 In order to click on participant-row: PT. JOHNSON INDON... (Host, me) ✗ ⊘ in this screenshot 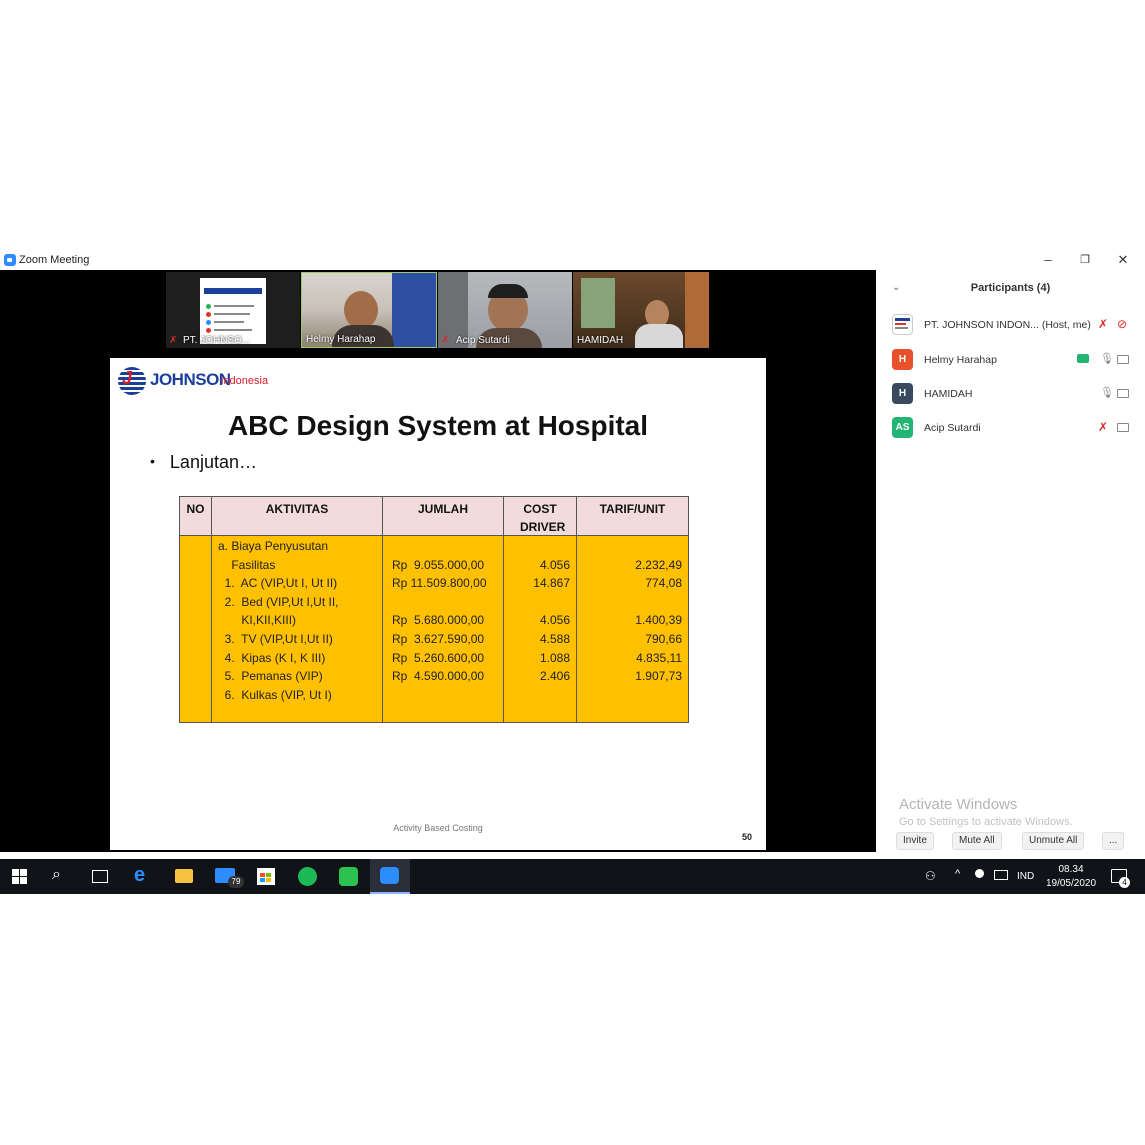, I will do `click(1010, 325)`.